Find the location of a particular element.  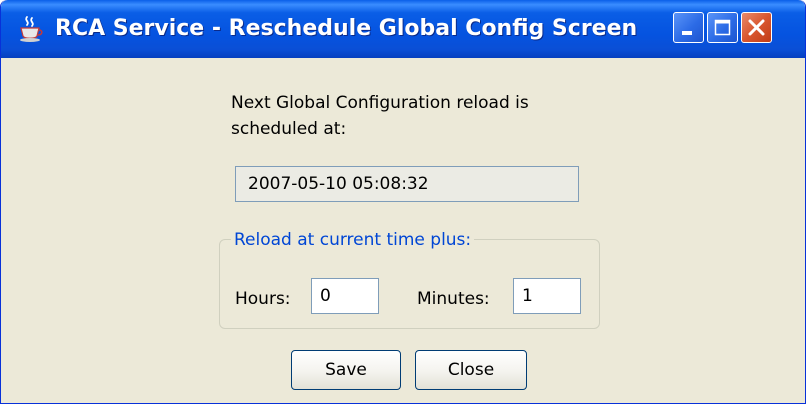

minutes-label: Minutes: is located at coordinates (453, 299).